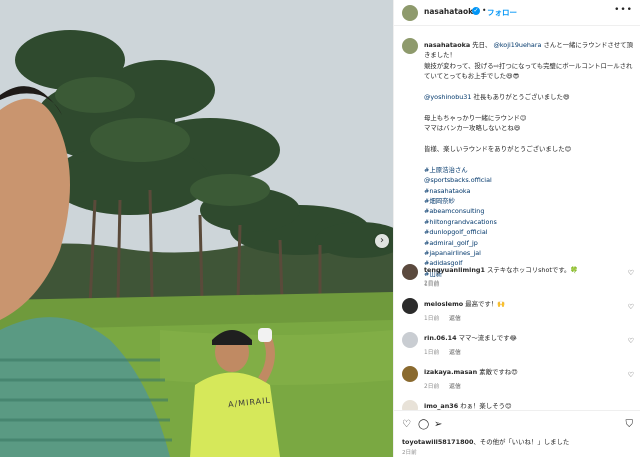 The height and width of the screenshot is (457, 640). I want to click on post-header: nasahataoka ✓ • フォロー •••, so click(517, 13).